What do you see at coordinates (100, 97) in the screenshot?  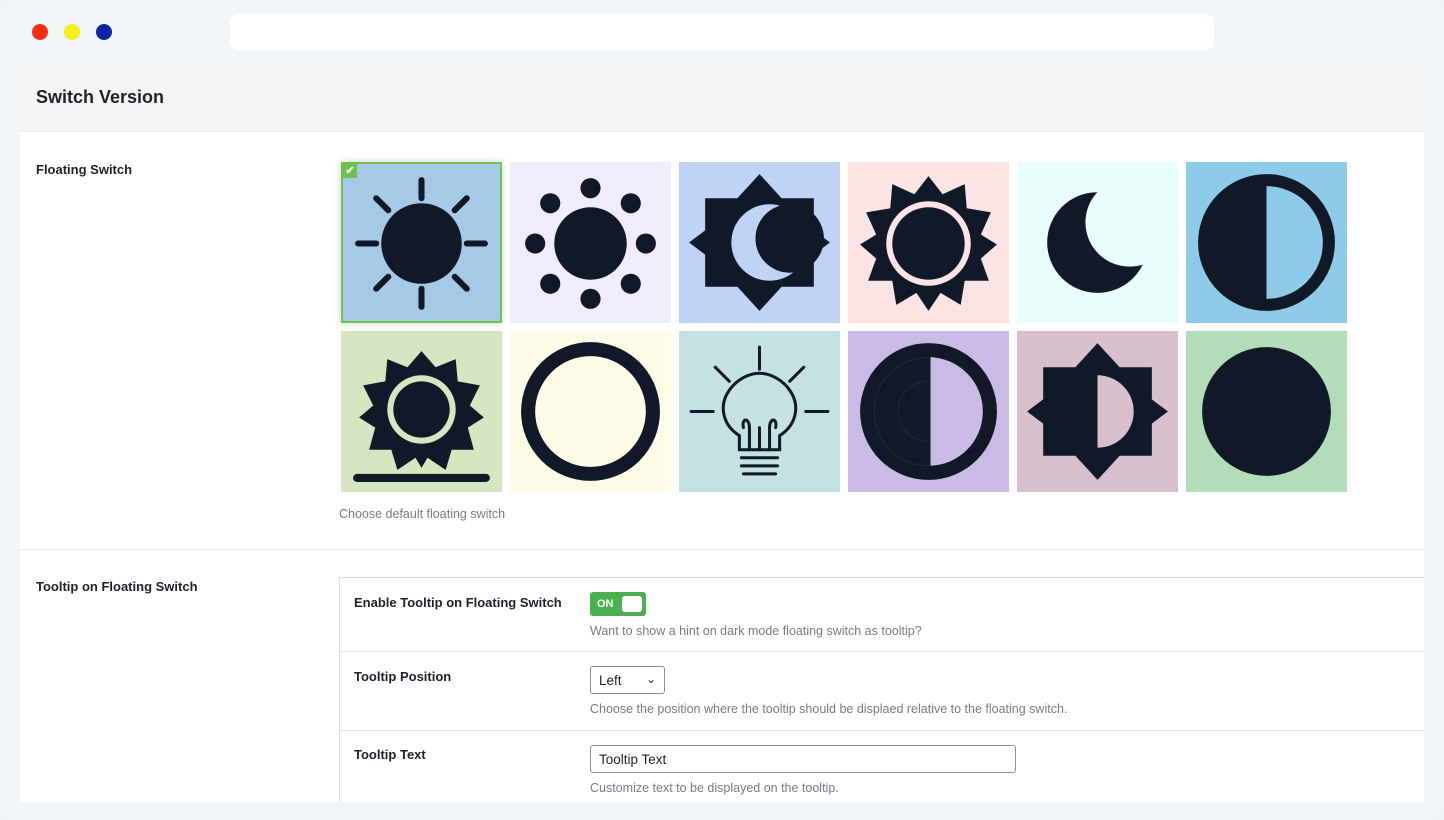 I see `section-title: Switch Version` at bounding box center [100, 97].